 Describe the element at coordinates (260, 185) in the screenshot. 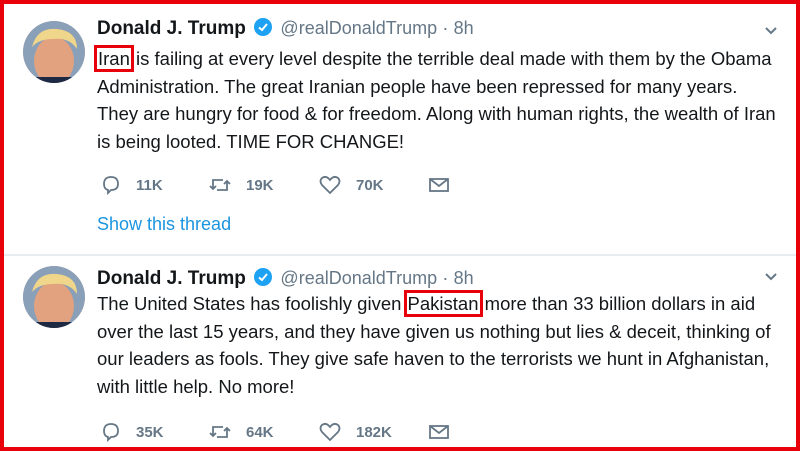

I see `retweet-count: 19K` at that location.